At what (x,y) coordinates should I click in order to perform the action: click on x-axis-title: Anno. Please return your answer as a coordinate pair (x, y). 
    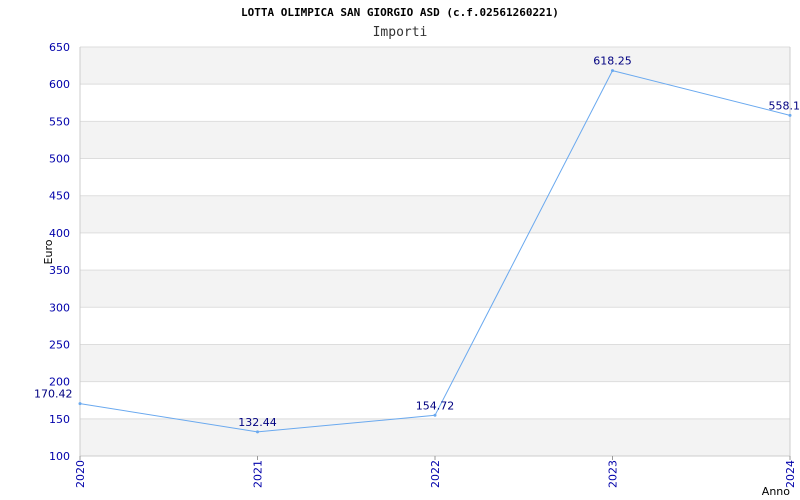
    Looking at the image, I should click on (776, 491).